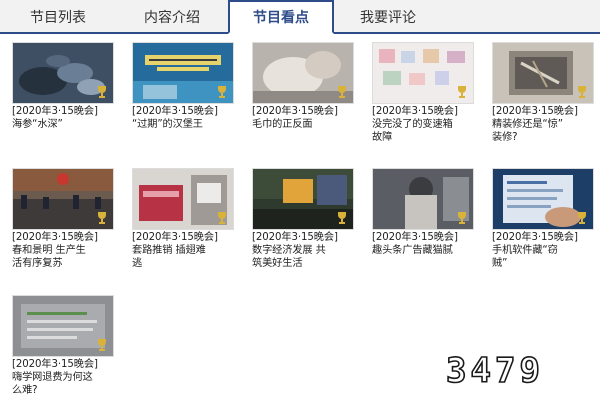 The width and height of the screenshot is (600, 400). I want to click on video-title: [2020年3·15晚会] 趣头条广告藏猫腻, so click(423, 244).